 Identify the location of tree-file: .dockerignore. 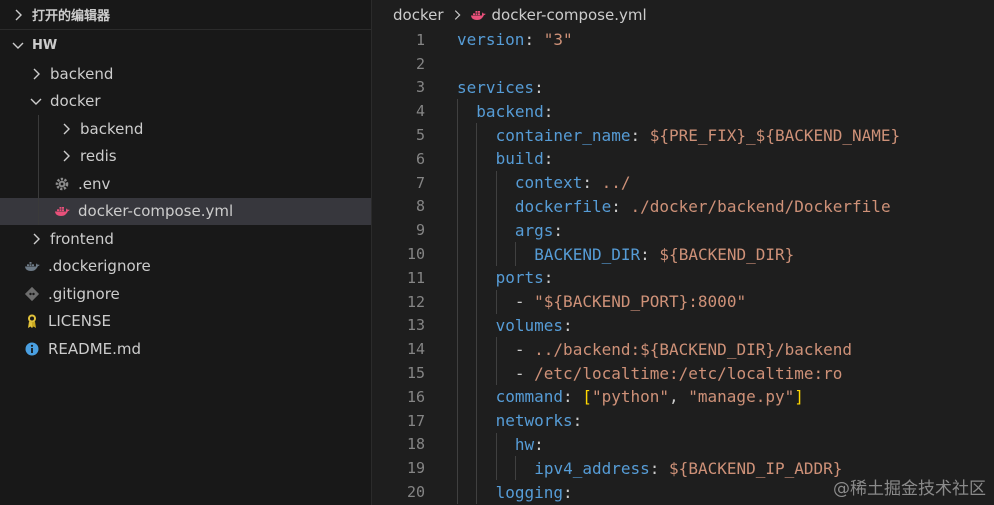
(185, 267).